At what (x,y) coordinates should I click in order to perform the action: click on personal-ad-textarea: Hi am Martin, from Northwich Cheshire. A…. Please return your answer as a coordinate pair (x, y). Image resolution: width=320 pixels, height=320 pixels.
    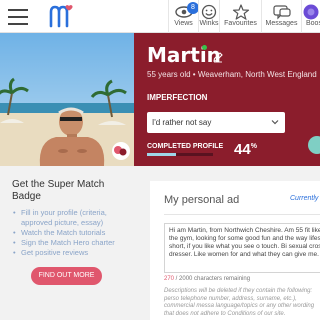
    Looking at the image, I should click on (242, 248).